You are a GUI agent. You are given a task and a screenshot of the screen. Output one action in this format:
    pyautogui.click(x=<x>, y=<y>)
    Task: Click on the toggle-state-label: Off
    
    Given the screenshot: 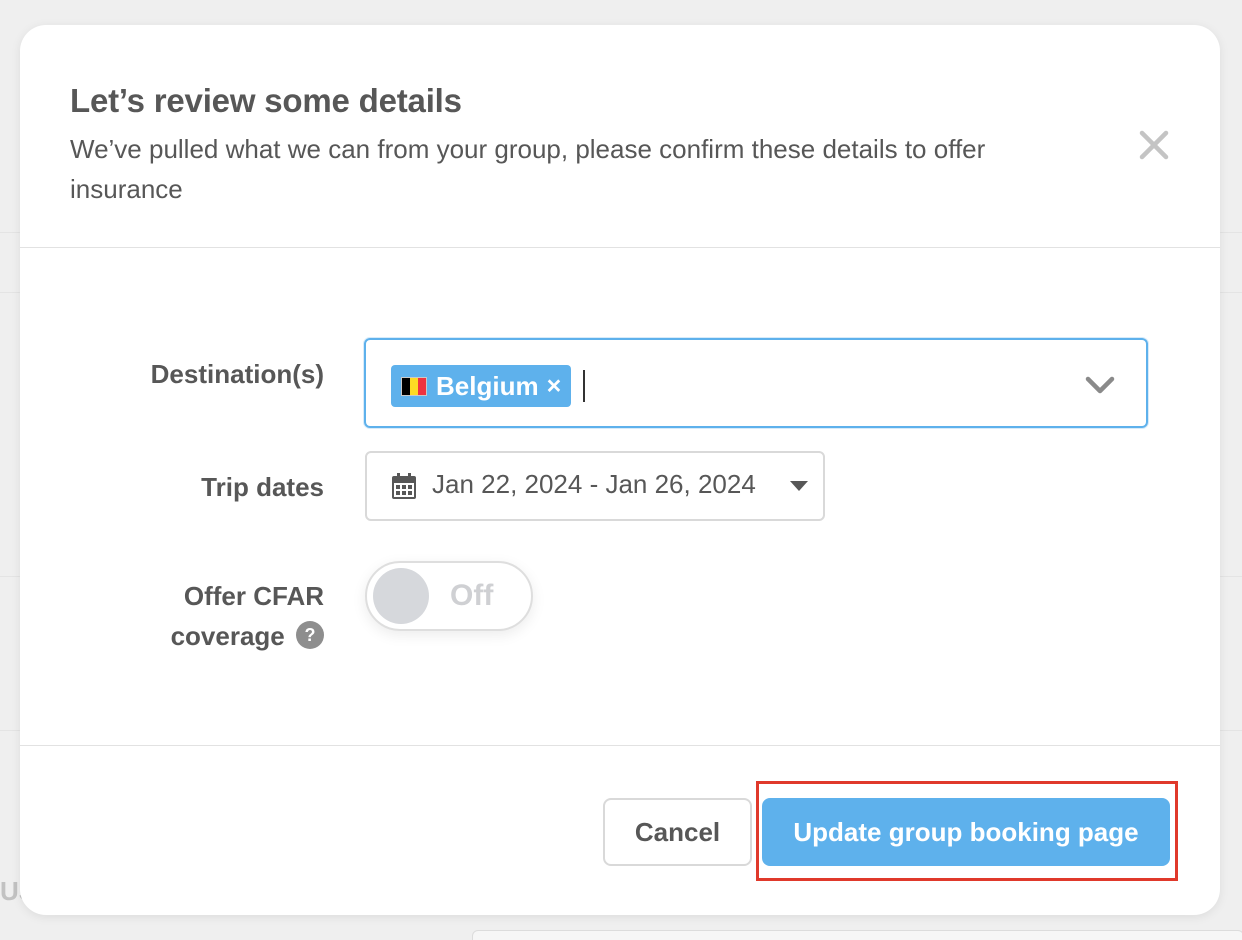 What is the action you would take?
    pyautogui.click(x=472, y=595)
    